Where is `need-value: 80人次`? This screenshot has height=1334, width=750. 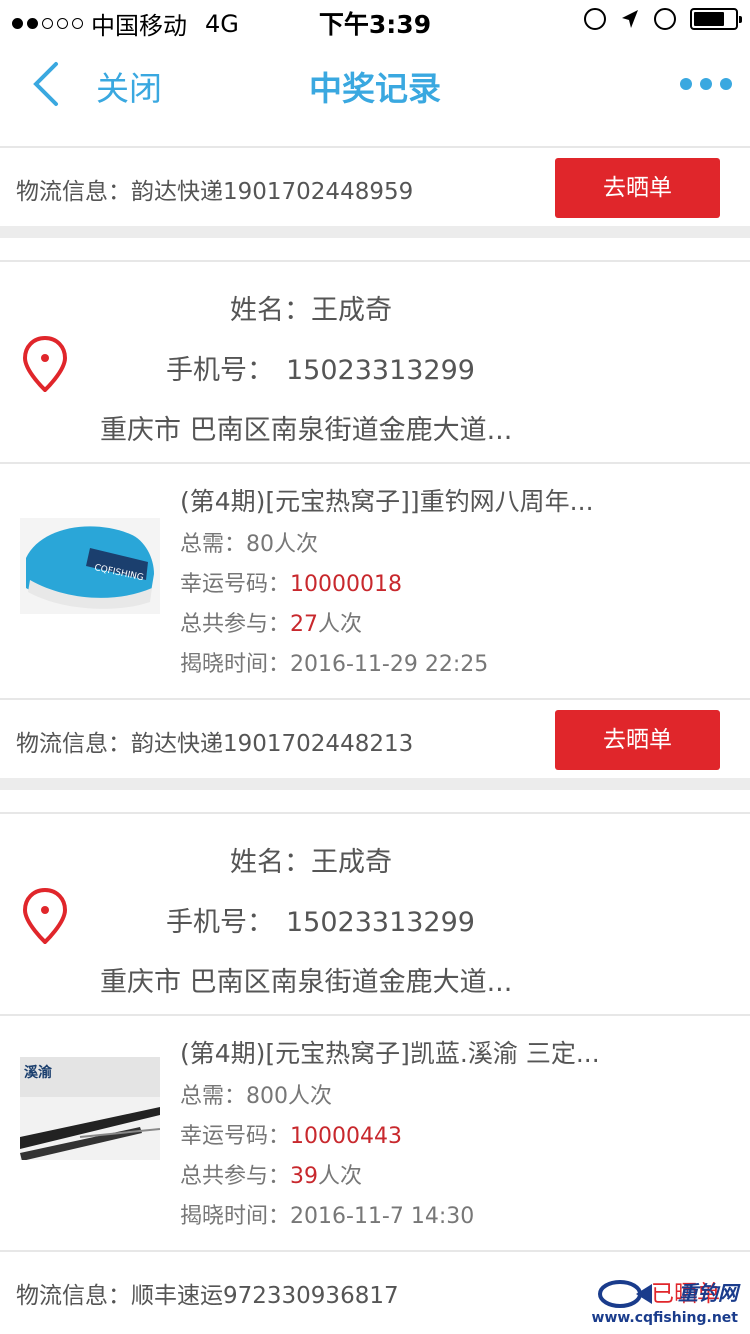
need-value: 80人次 is located at coordinates (282, 544).